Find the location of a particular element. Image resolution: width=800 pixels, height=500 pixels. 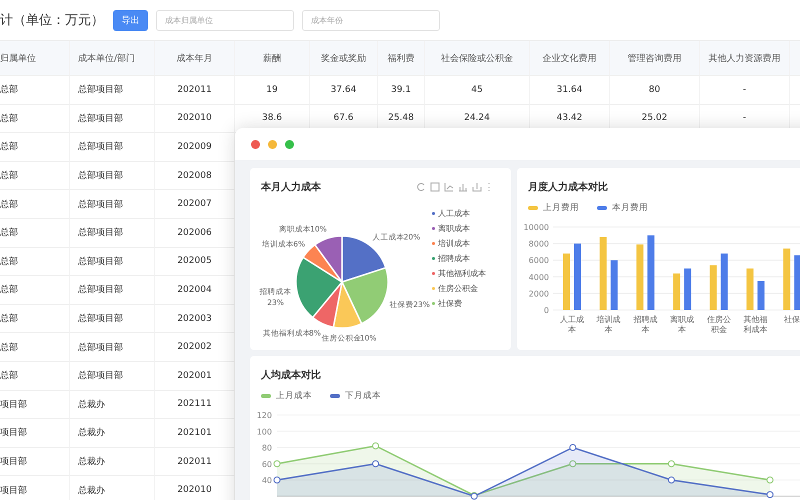

page-title: 计（单位：万元） is located at coordinates (52, 20).